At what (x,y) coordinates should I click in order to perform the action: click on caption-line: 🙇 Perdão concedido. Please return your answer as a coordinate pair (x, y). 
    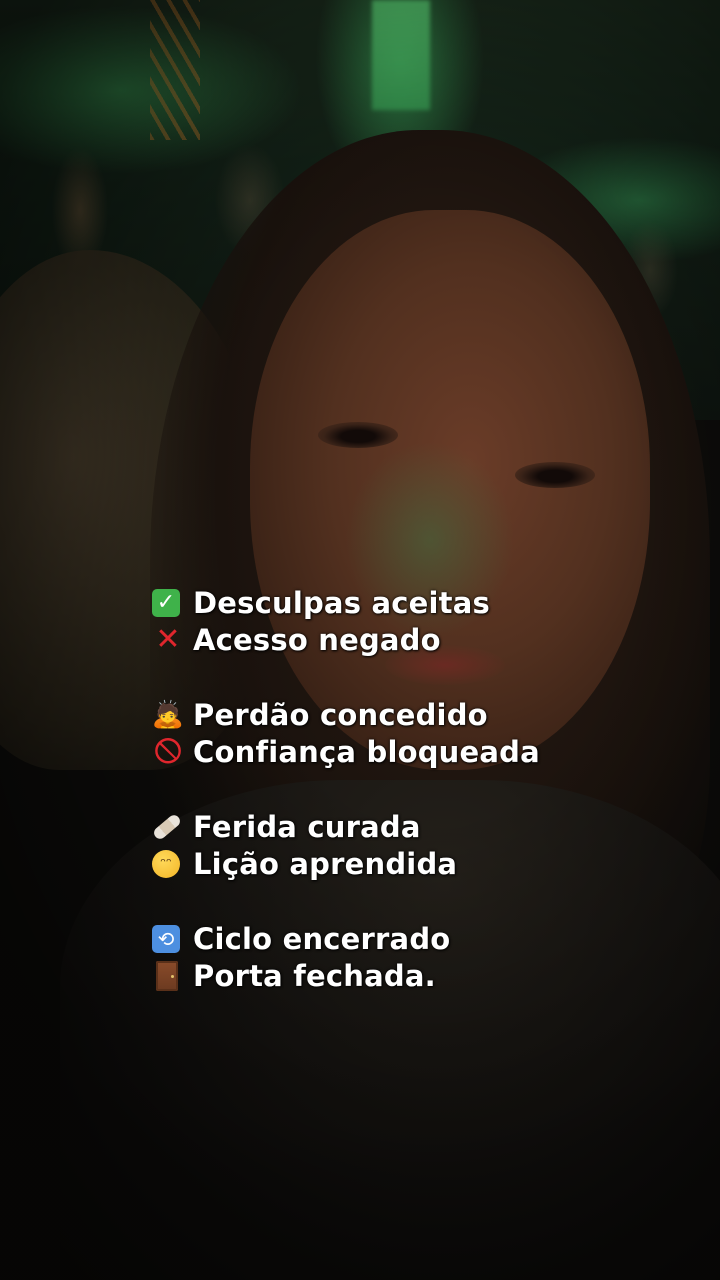
    Looking at the image, I should click on (432, 714).